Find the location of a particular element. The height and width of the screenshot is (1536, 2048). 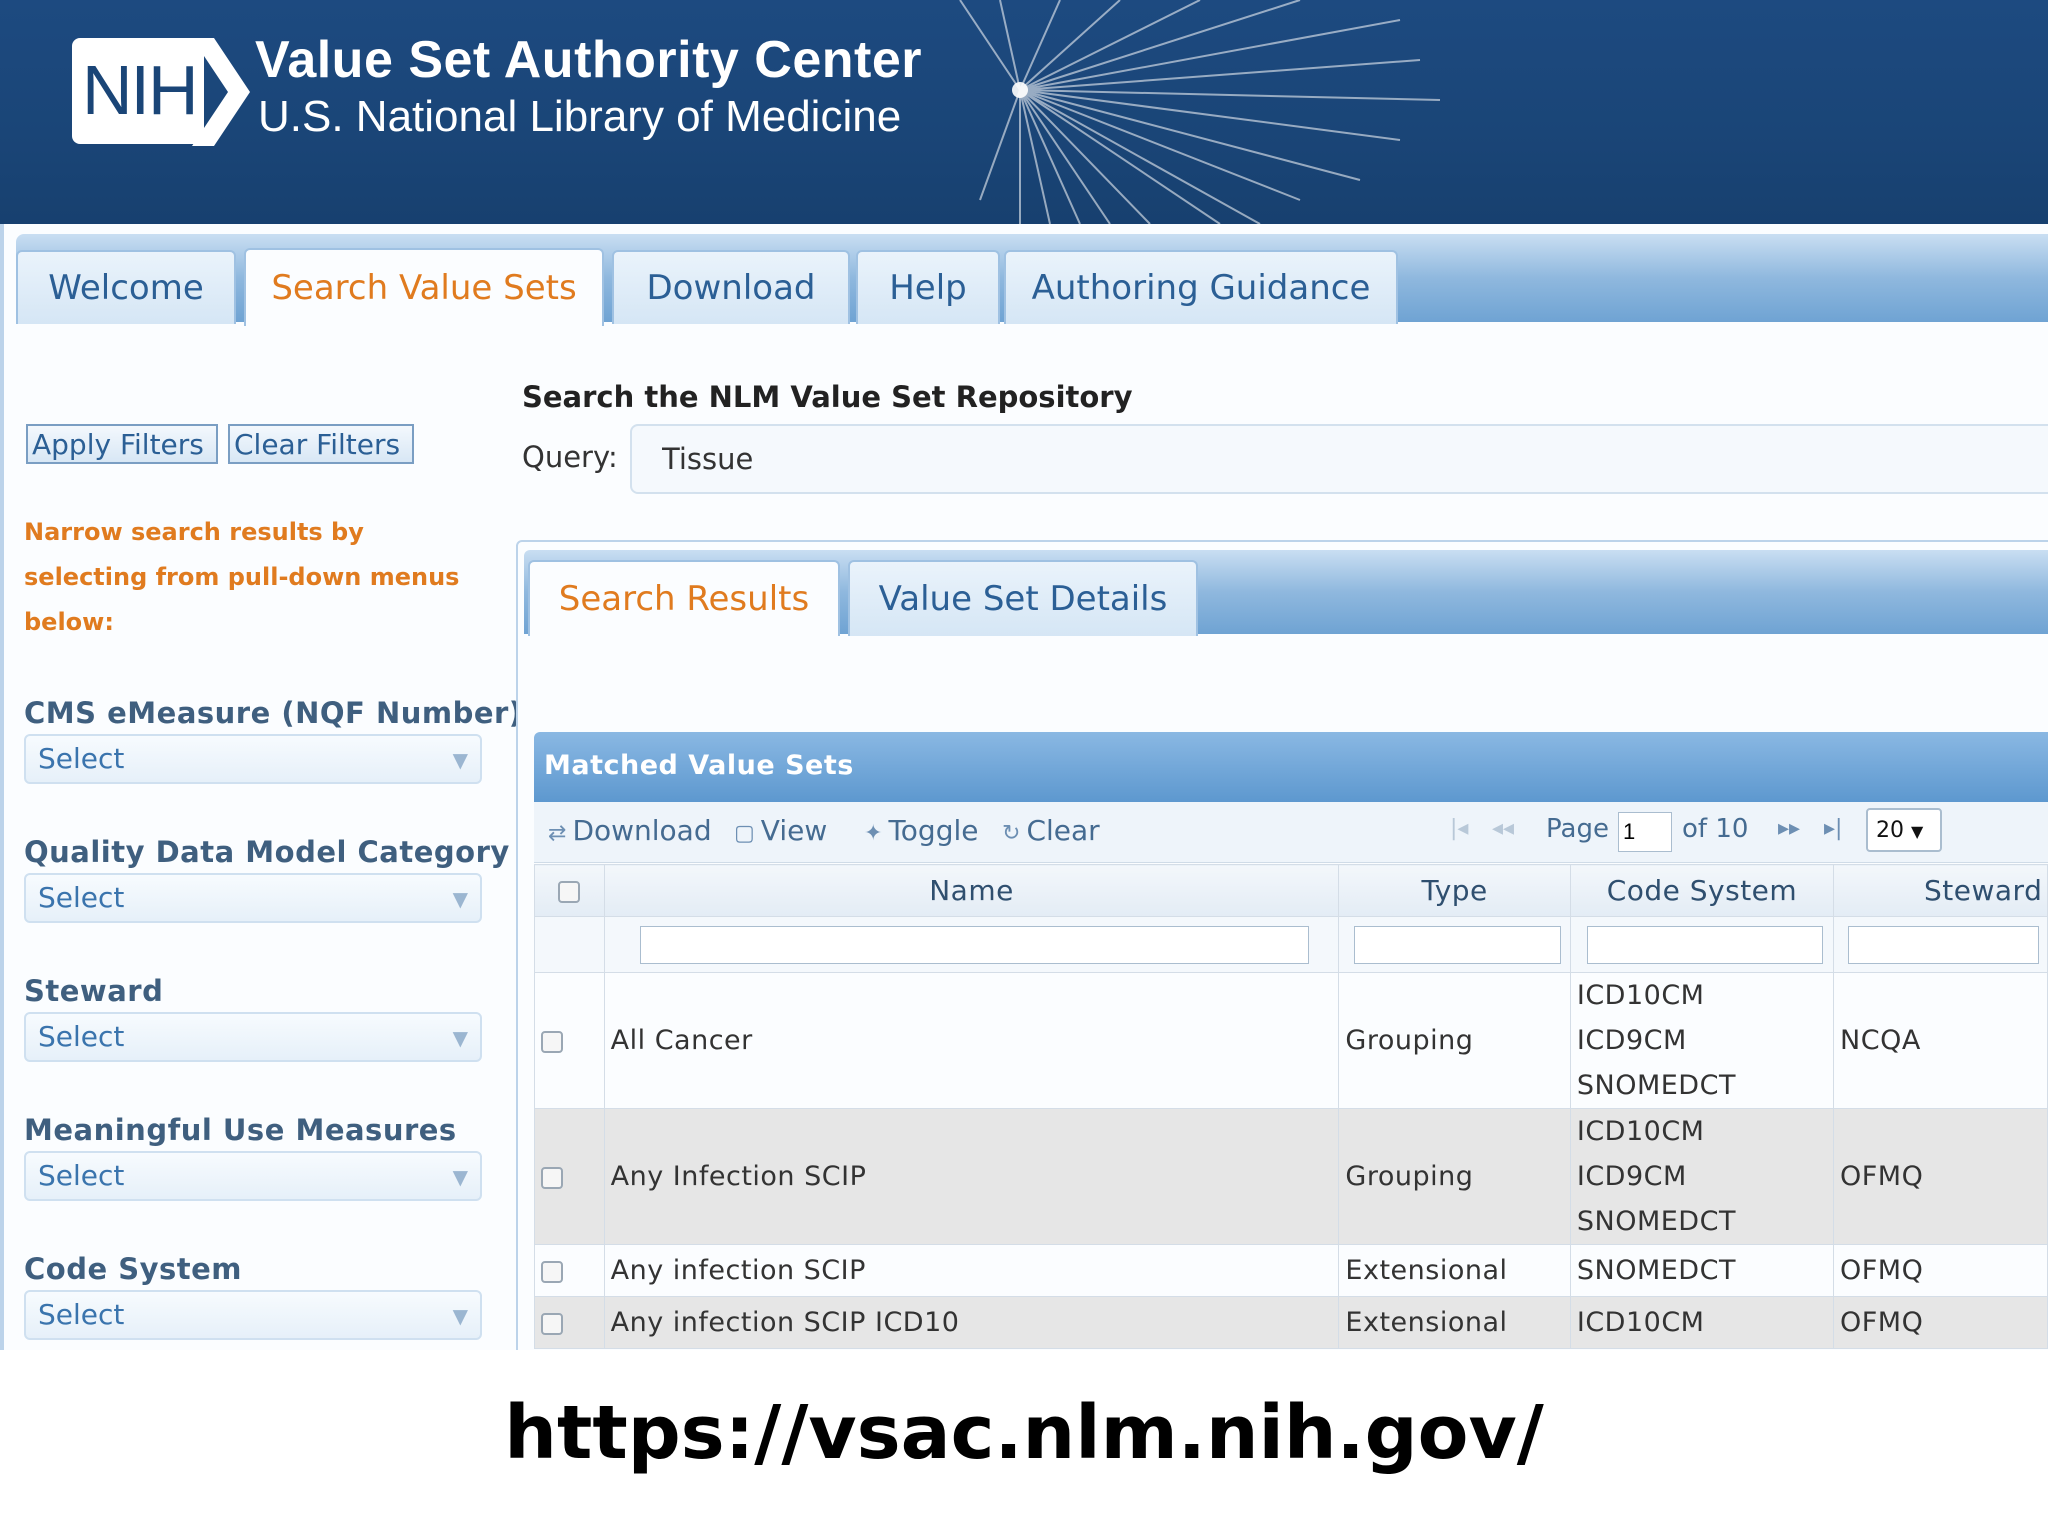

code-system-select: Select ▼ is located at coordinates (253, 1315).